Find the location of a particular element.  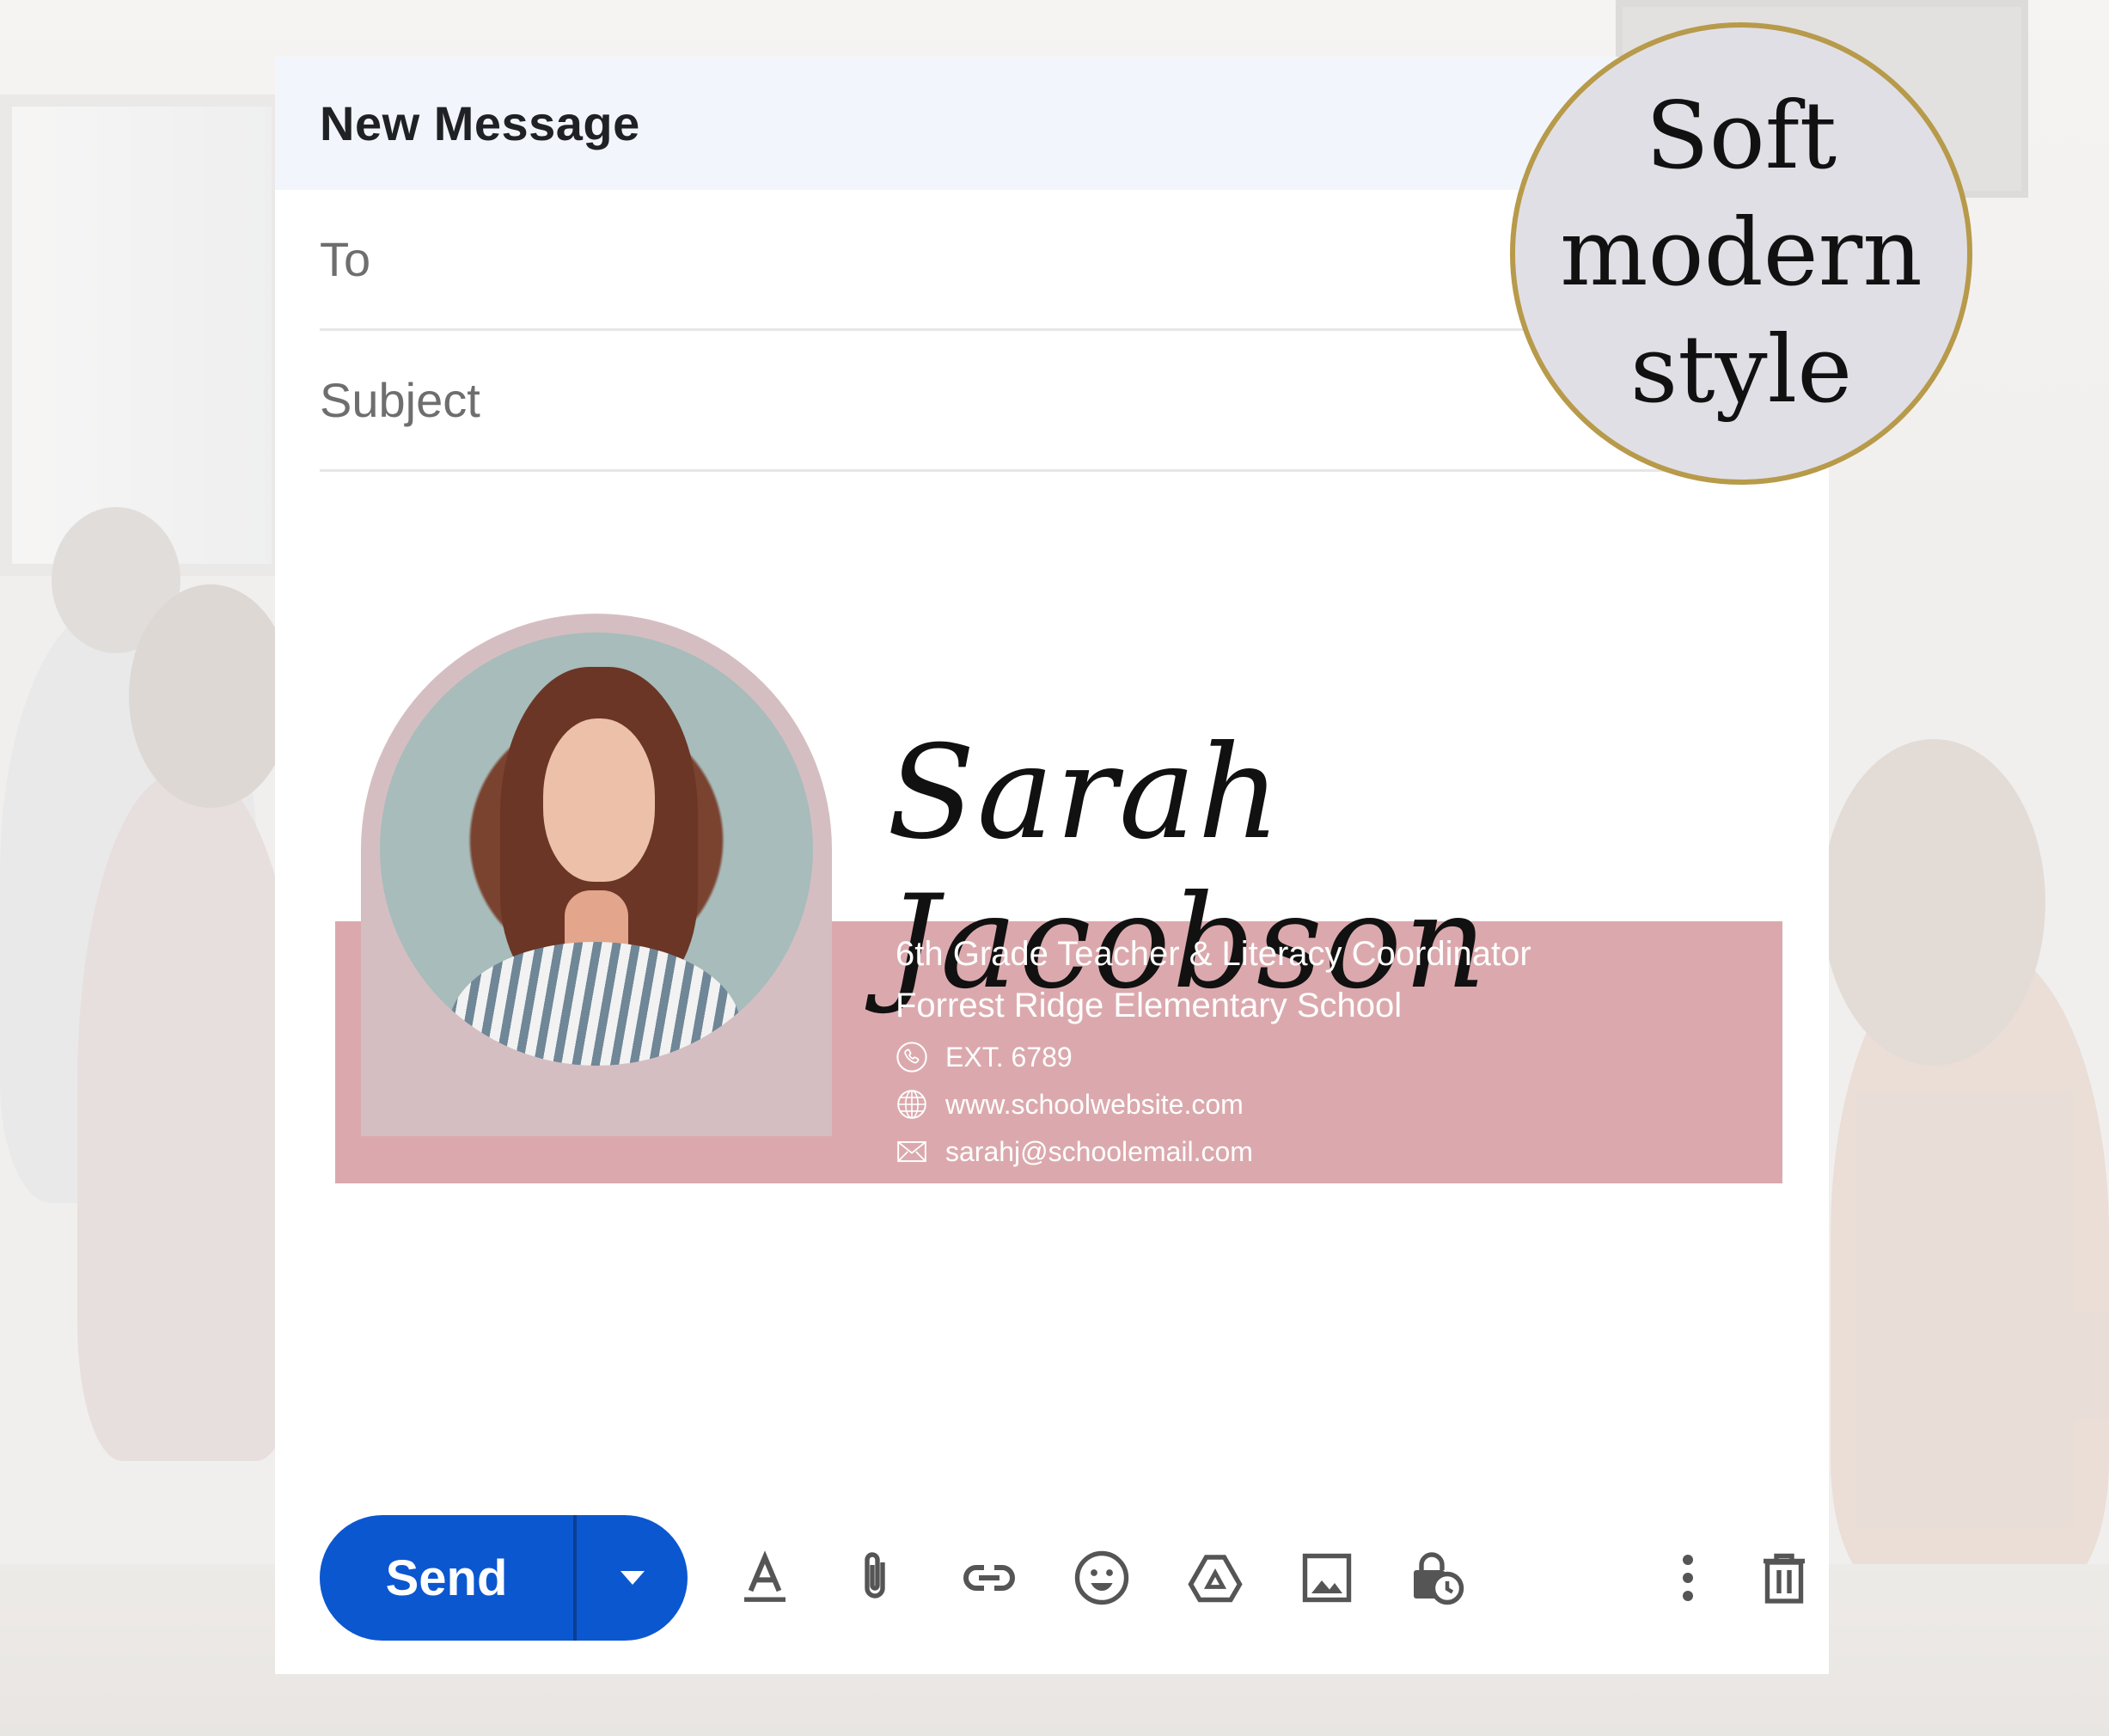

profile-photo is located at coordinates (596, 849).